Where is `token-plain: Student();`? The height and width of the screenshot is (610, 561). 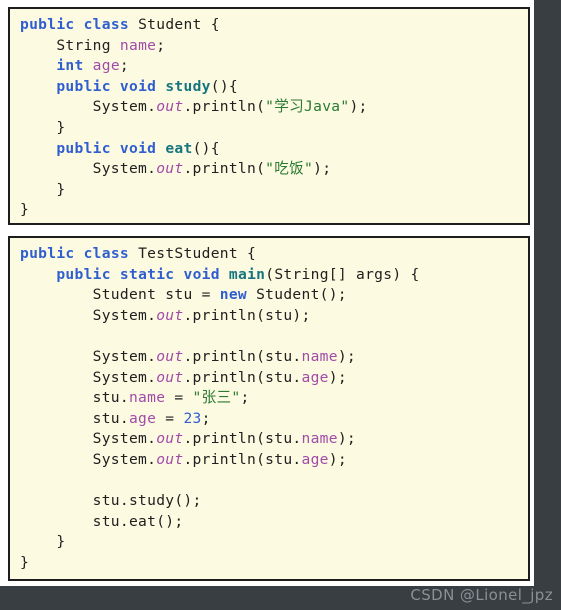
token-plain: Student(); is located at coordinates (297, 295).